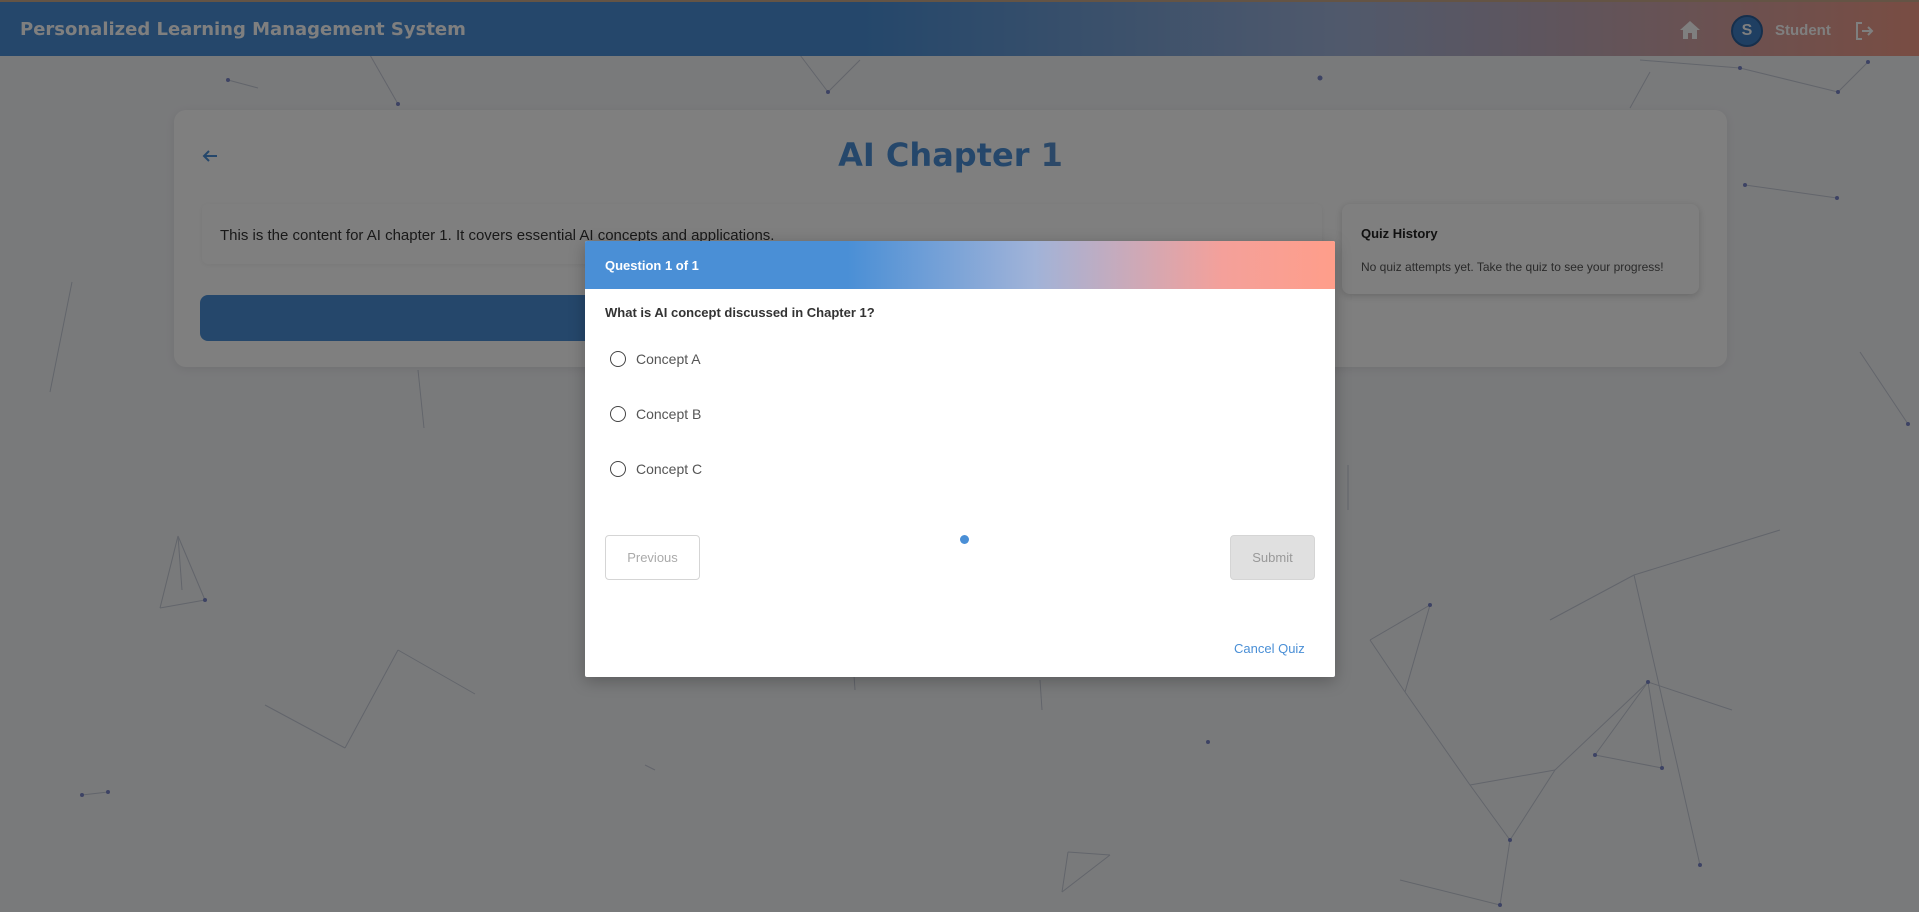  I want to click on quiz-modal-header: Question 1 of 1, so click(960, 265).